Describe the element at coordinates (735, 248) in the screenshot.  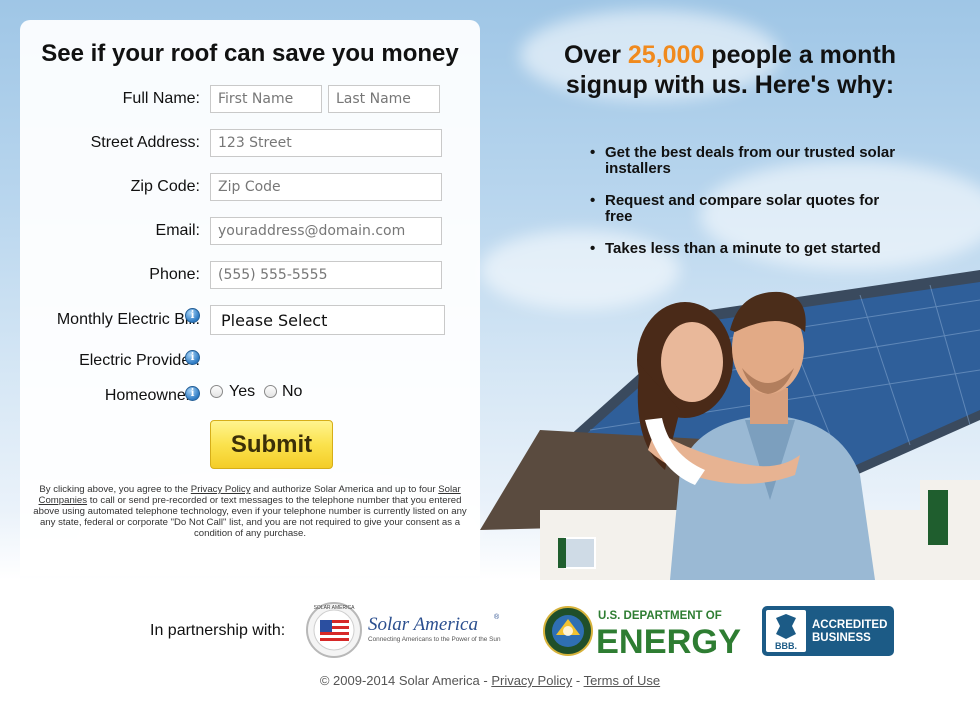
I see `list-item: • Takes less than a minute to get started` at that location.